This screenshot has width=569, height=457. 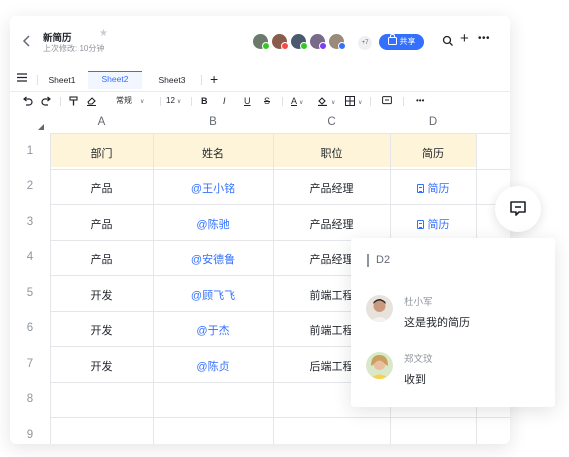 What do you see at coordinates (213, 153) in the screenshot?
I see `header-cell: 姓名` at bounding box center [213, 153].